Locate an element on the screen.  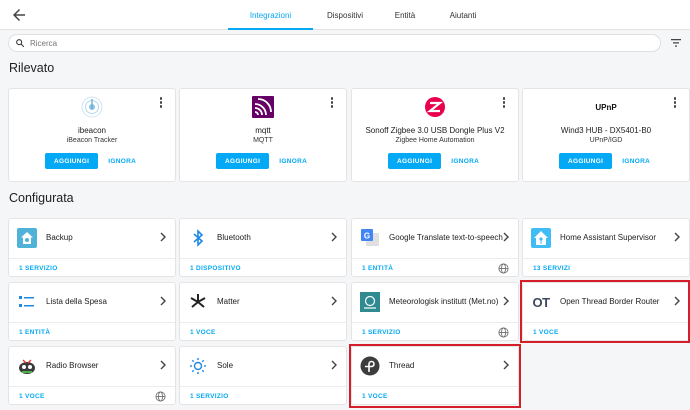
integration-name: ibeacon is located at coordinates (92, 130).